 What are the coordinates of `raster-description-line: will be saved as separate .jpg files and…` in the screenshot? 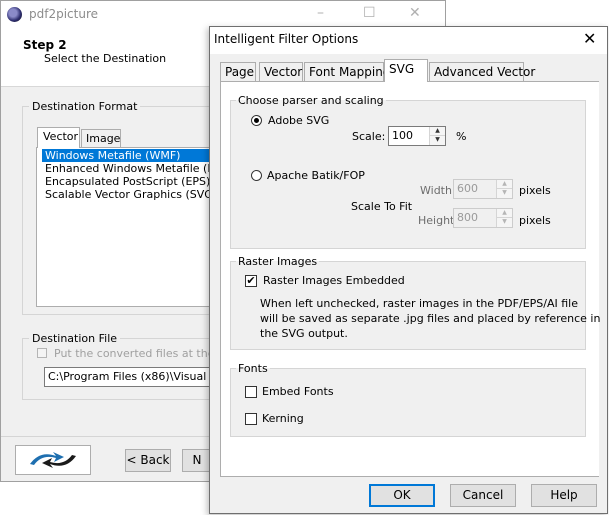 It's located at (430, 318).